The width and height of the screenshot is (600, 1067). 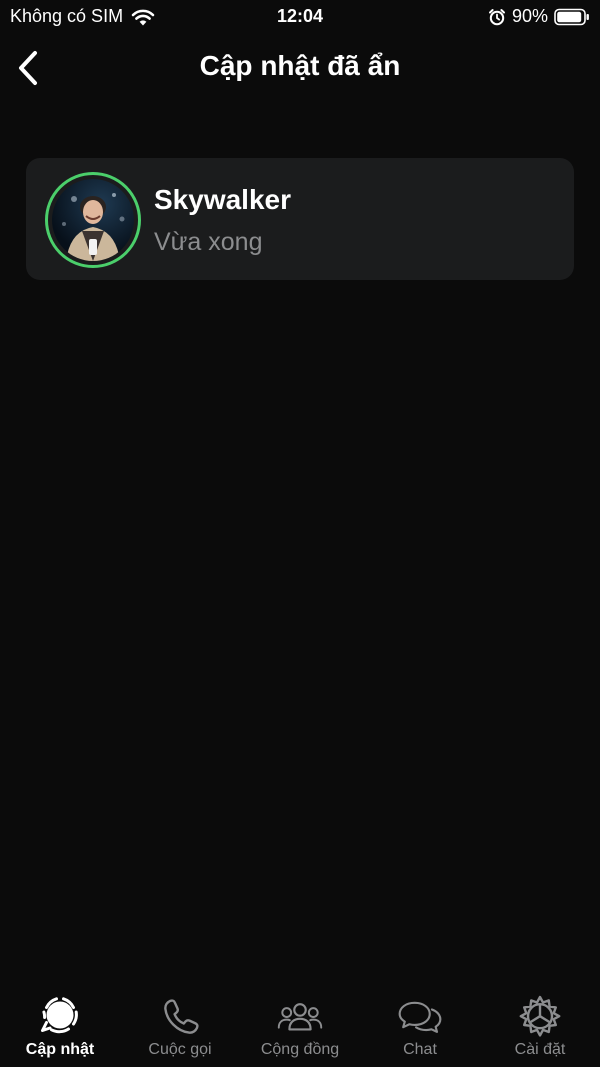 What do you see at coordinates (59, 1015) in the screenshot?
I see `updates-icon` at bounding box center [59, 1015].